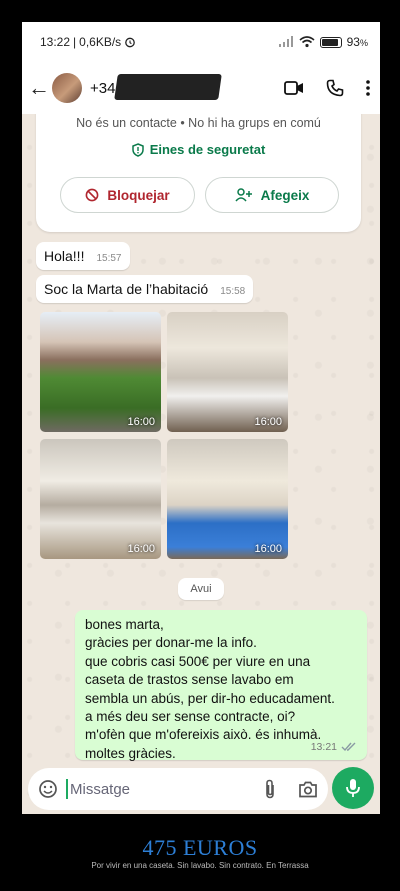  Describe the element at coordinates (227, 499) in the screenshot. I see `photo-room-table: 16:00` at that location.